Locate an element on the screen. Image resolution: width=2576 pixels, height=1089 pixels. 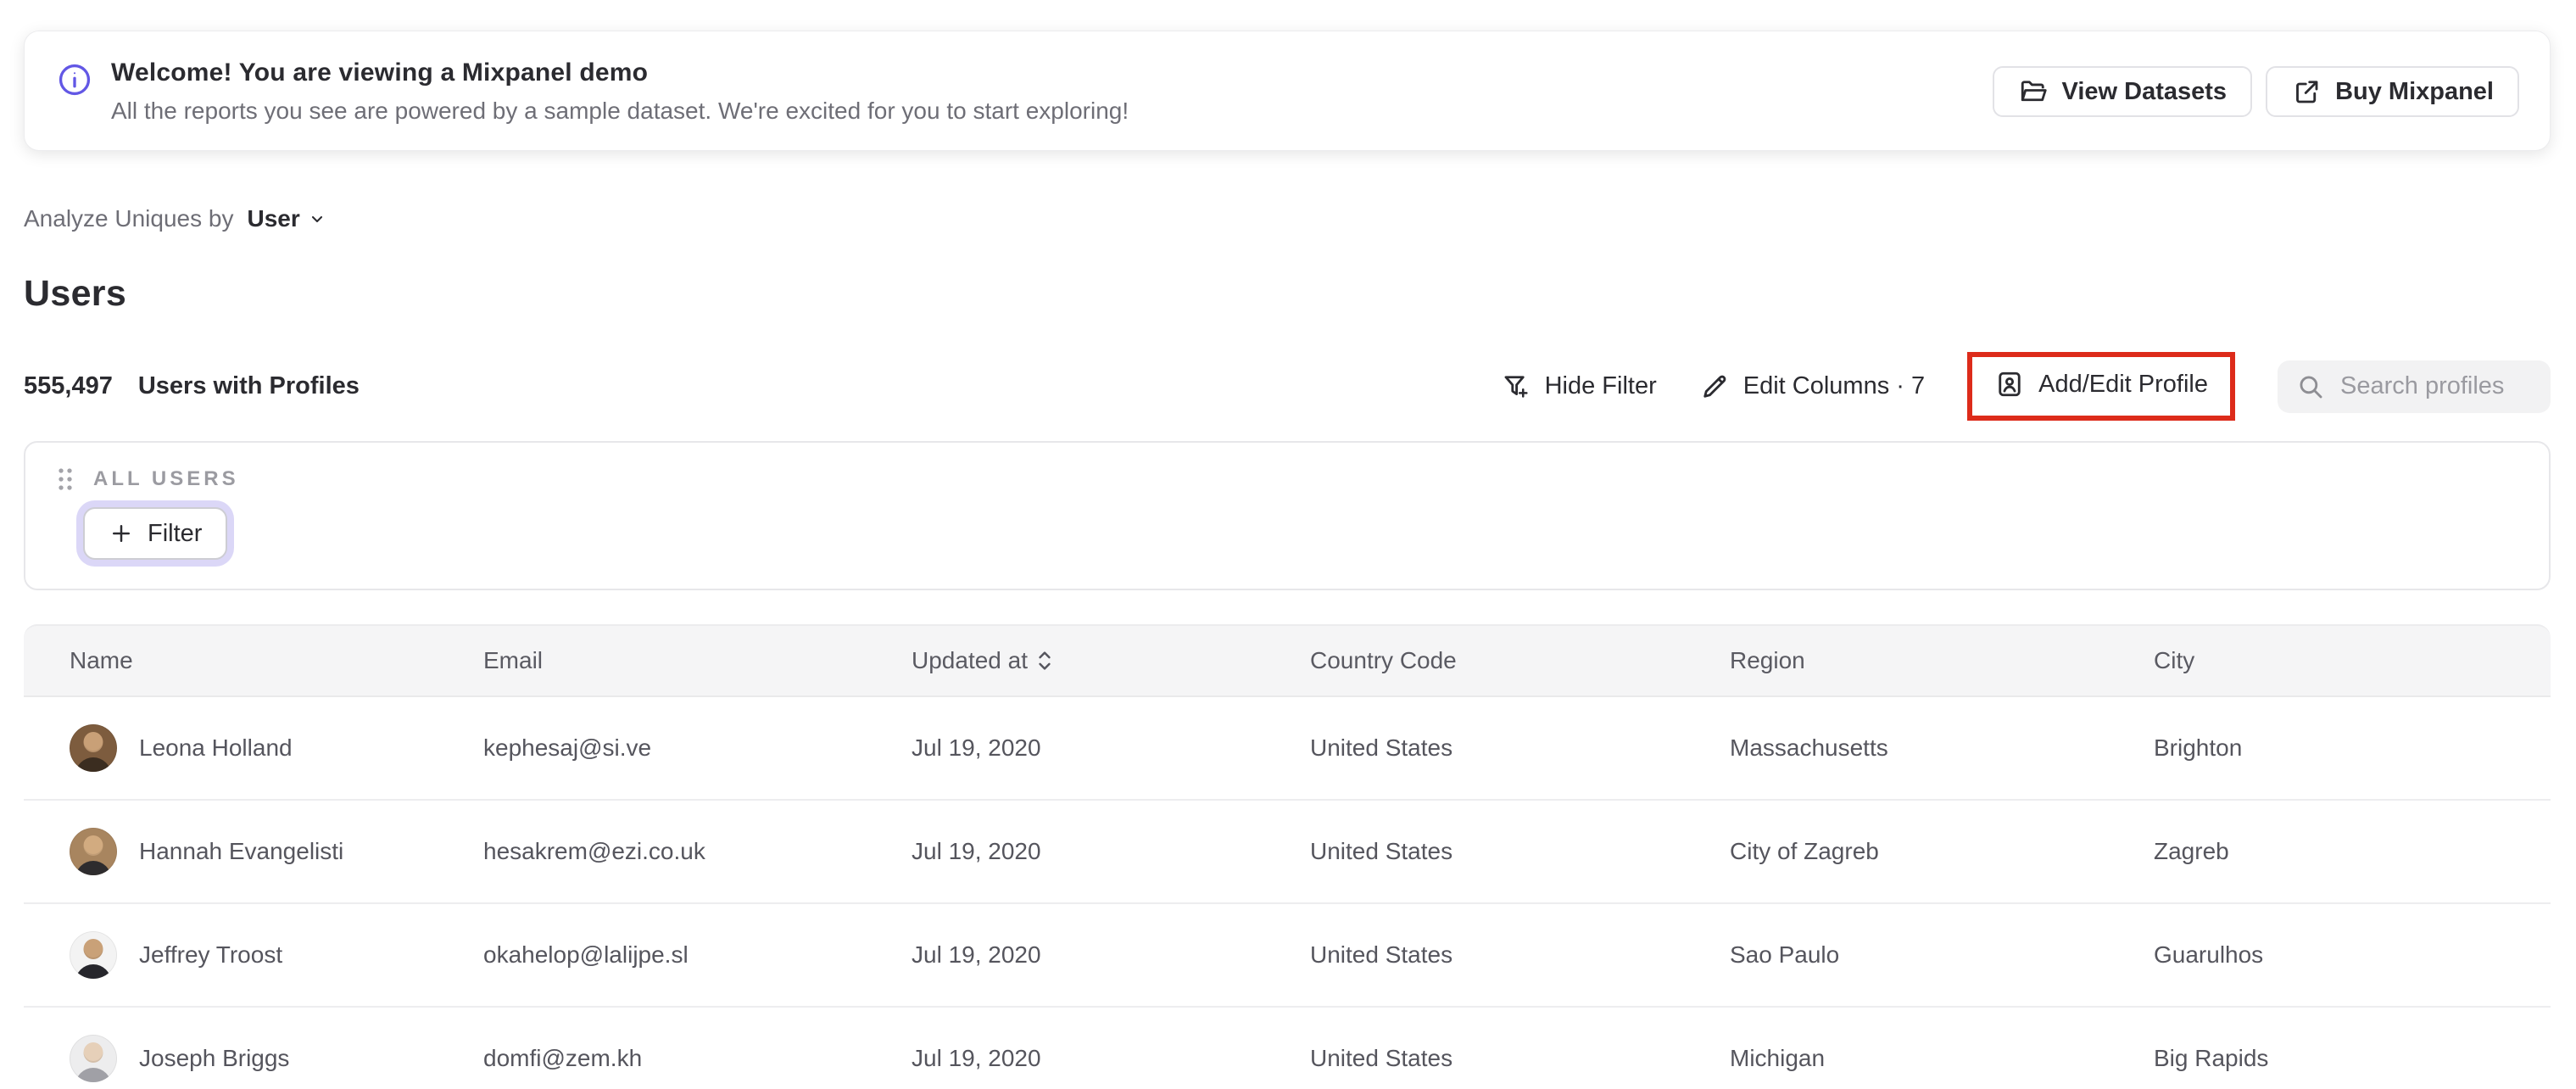
column-header-label: City is located at coordinates (2174, 660).